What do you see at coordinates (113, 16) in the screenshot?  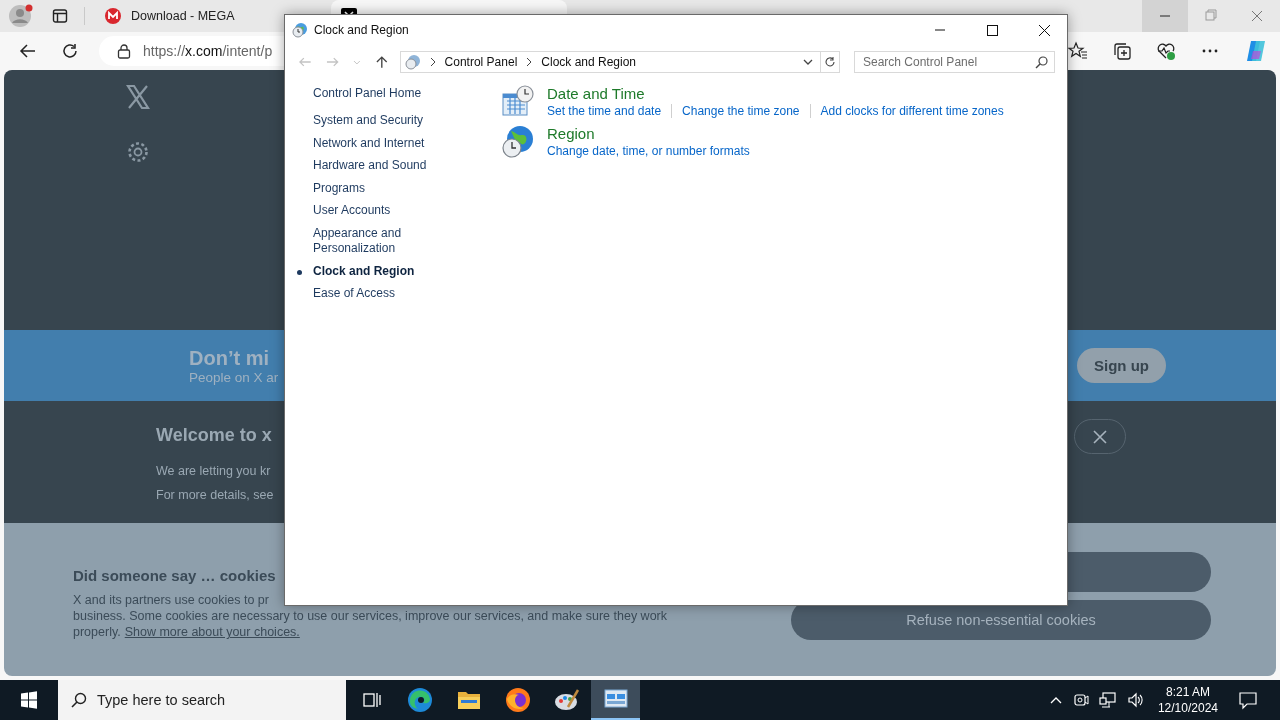 I see `mega-logo-icon` at bounding box center [113, 16].